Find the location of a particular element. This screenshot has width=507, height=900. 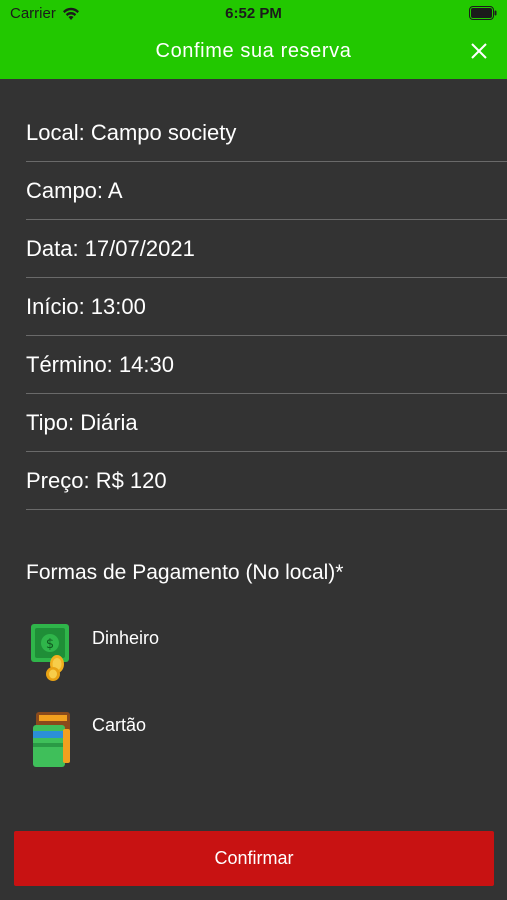

confirm-button: Confirmar is located at coordinates (254, 858).